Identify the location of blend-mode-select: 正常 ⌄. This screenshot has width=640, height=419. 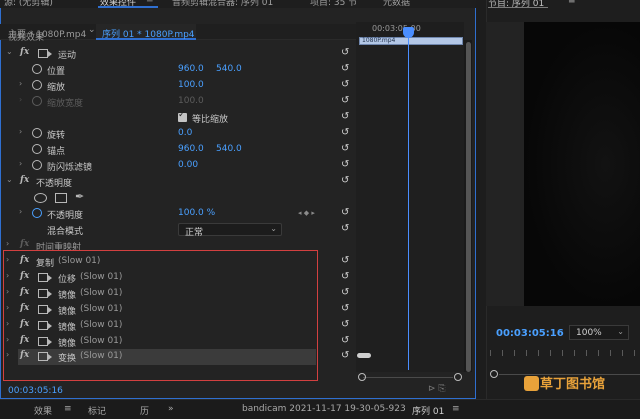
(230, 230).